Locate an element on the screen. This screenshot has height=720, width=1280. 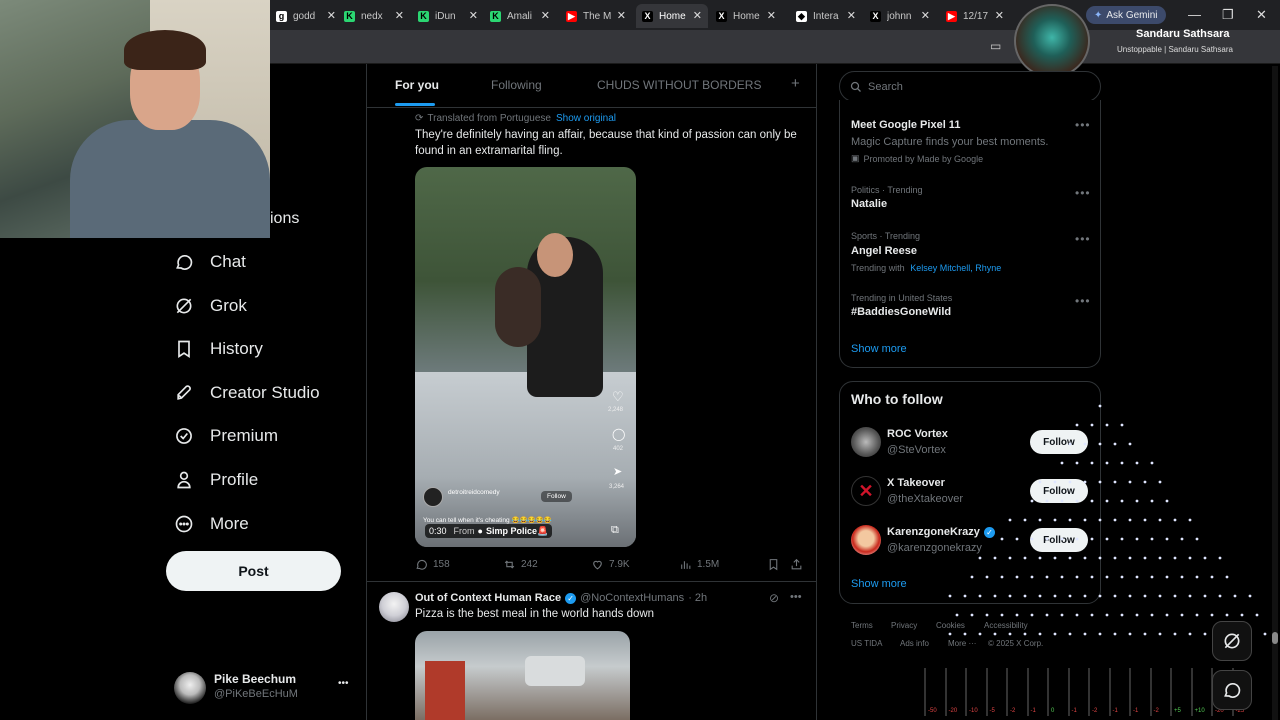
show-original-link: Show original is located at coordinates (586, 118).